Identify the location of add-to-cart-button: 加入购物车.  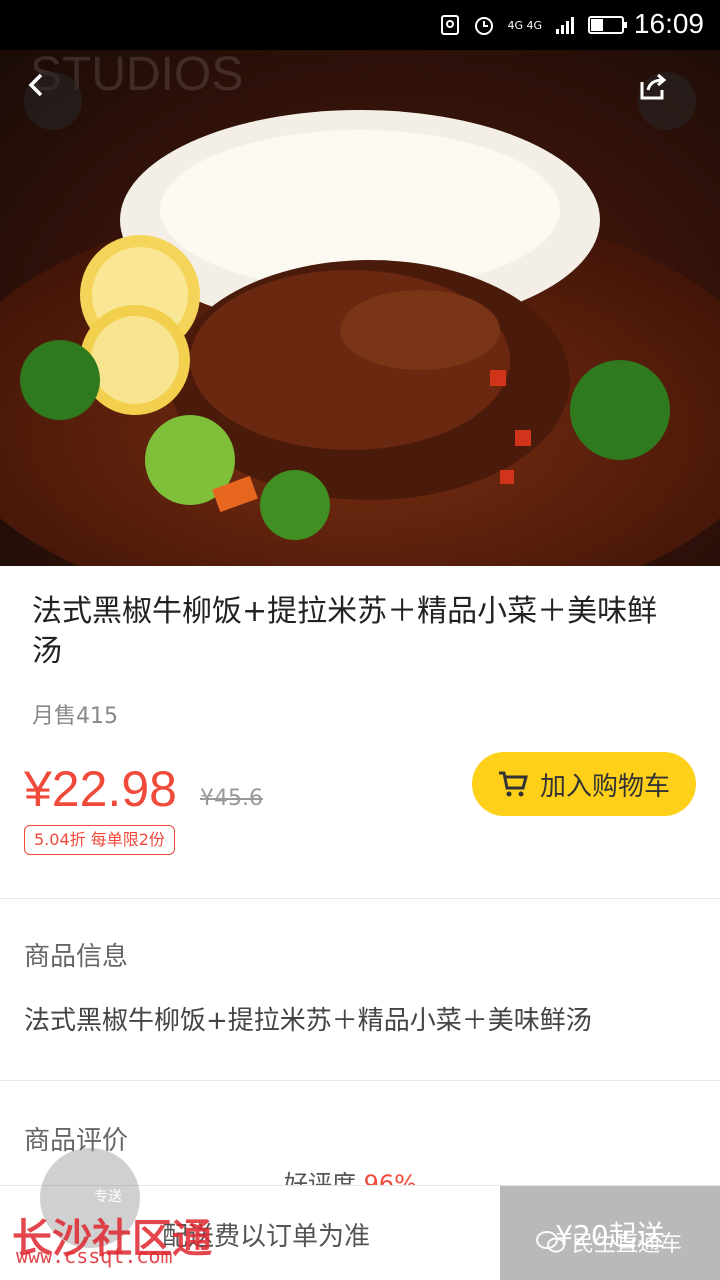
(584, 784).